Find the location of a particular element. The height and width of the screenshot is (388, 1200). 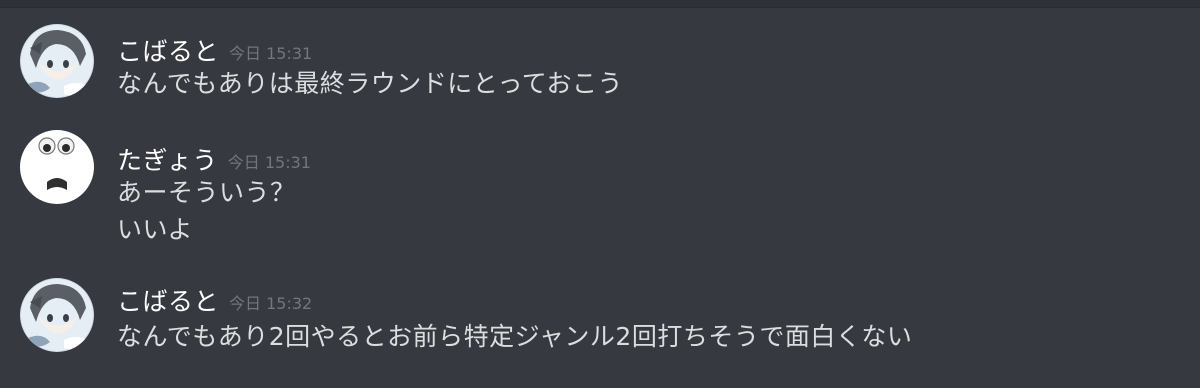

message-header: こばると 今日 15:32 is located at coordinates (214, 300).